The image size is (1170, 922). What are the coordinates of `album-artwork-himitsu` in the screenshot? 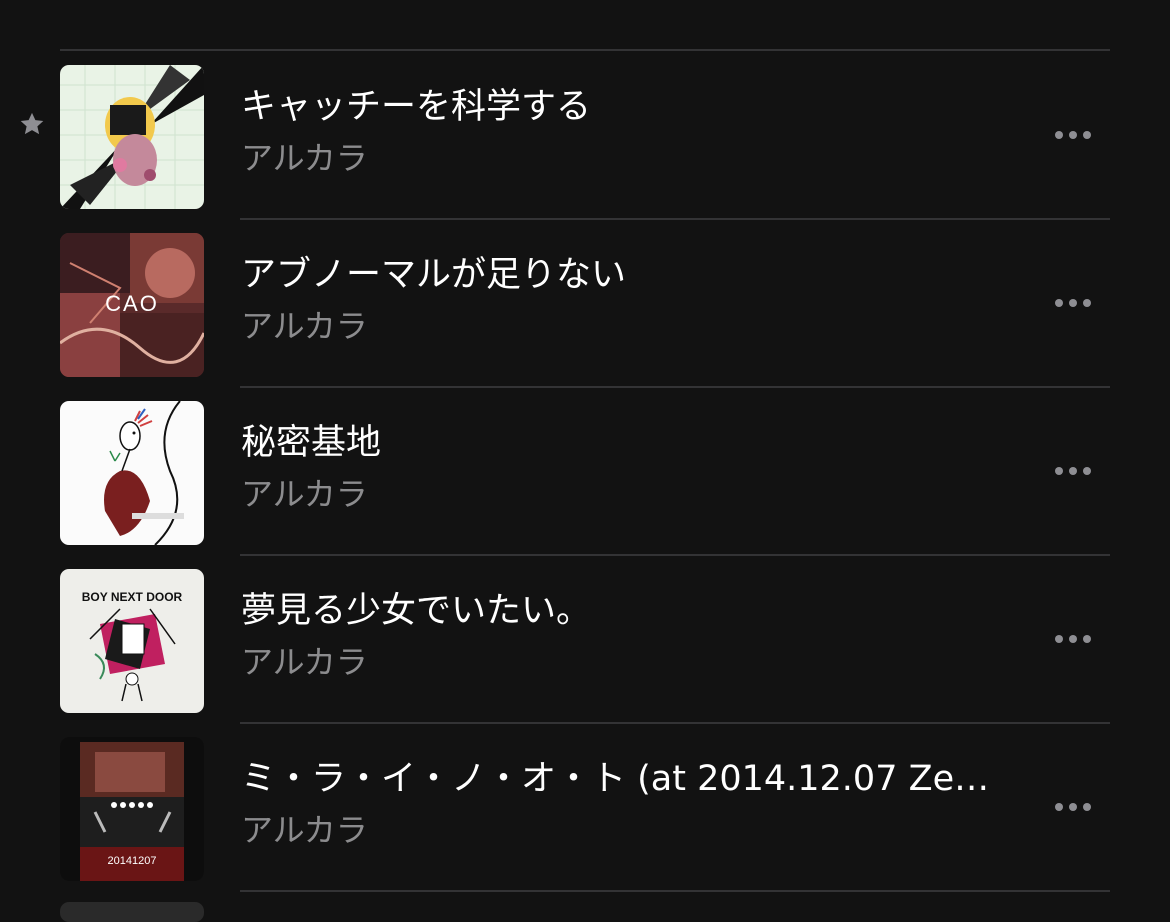 It's located at (132, 473).